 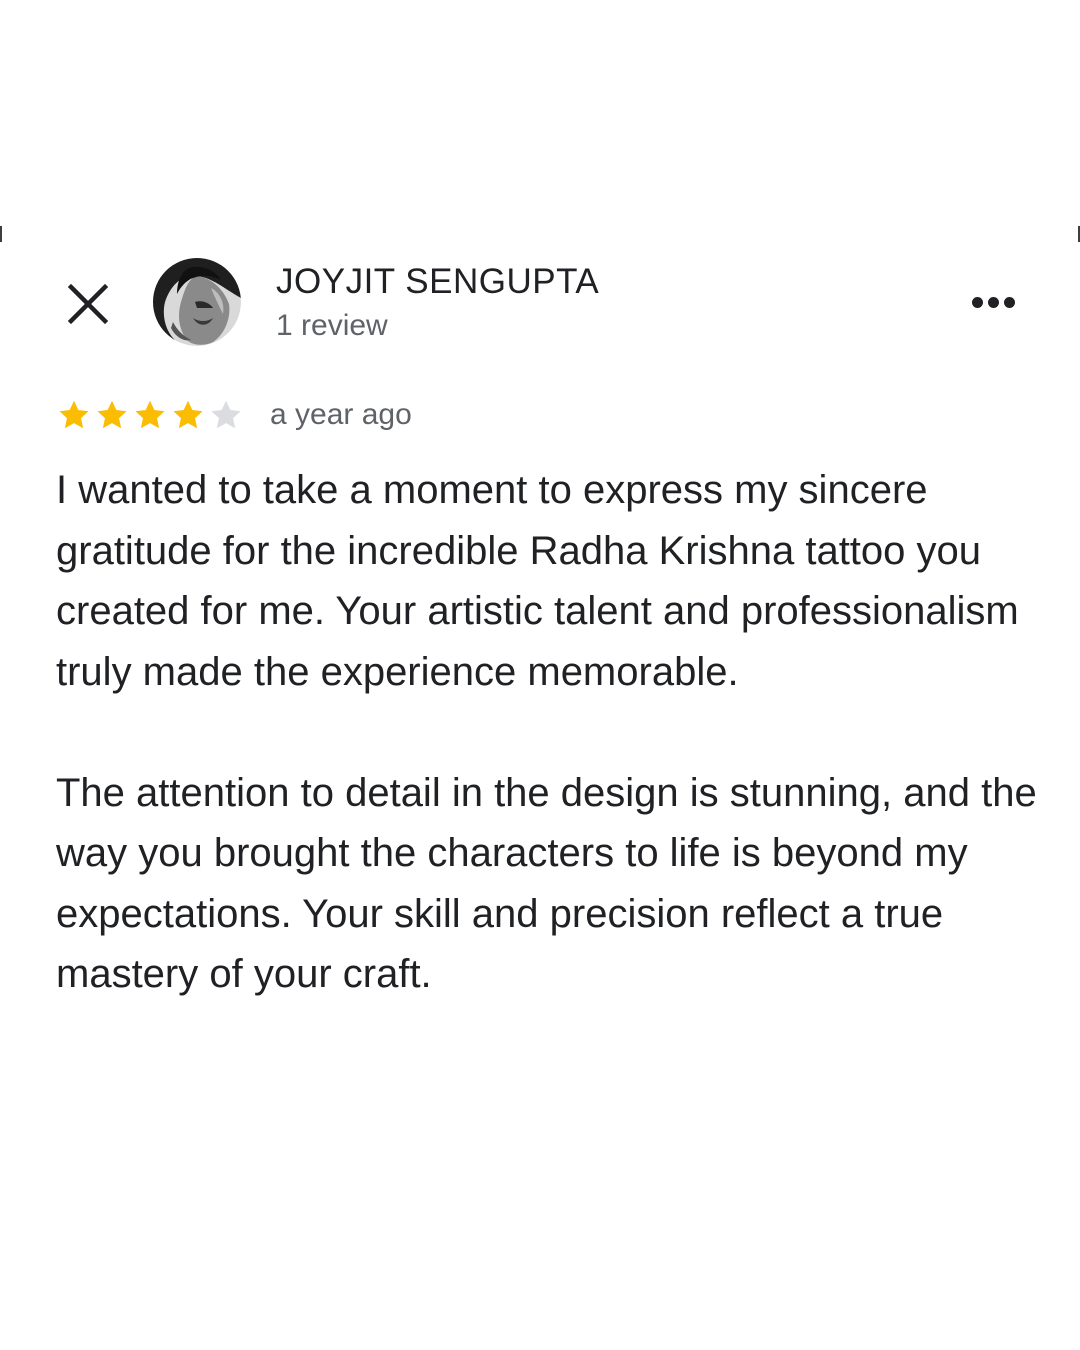 I want to click on rating-row: a year ago, so click(x=234, y=415).